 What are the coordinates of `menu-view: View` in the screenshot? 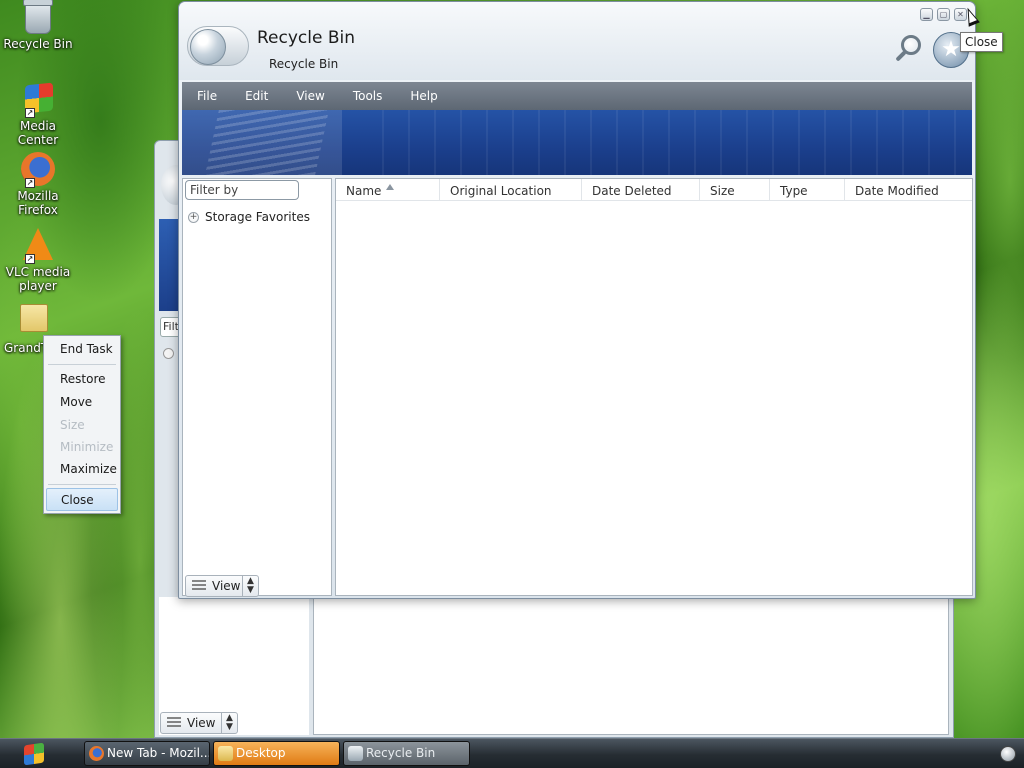 It's located at (310, 96).